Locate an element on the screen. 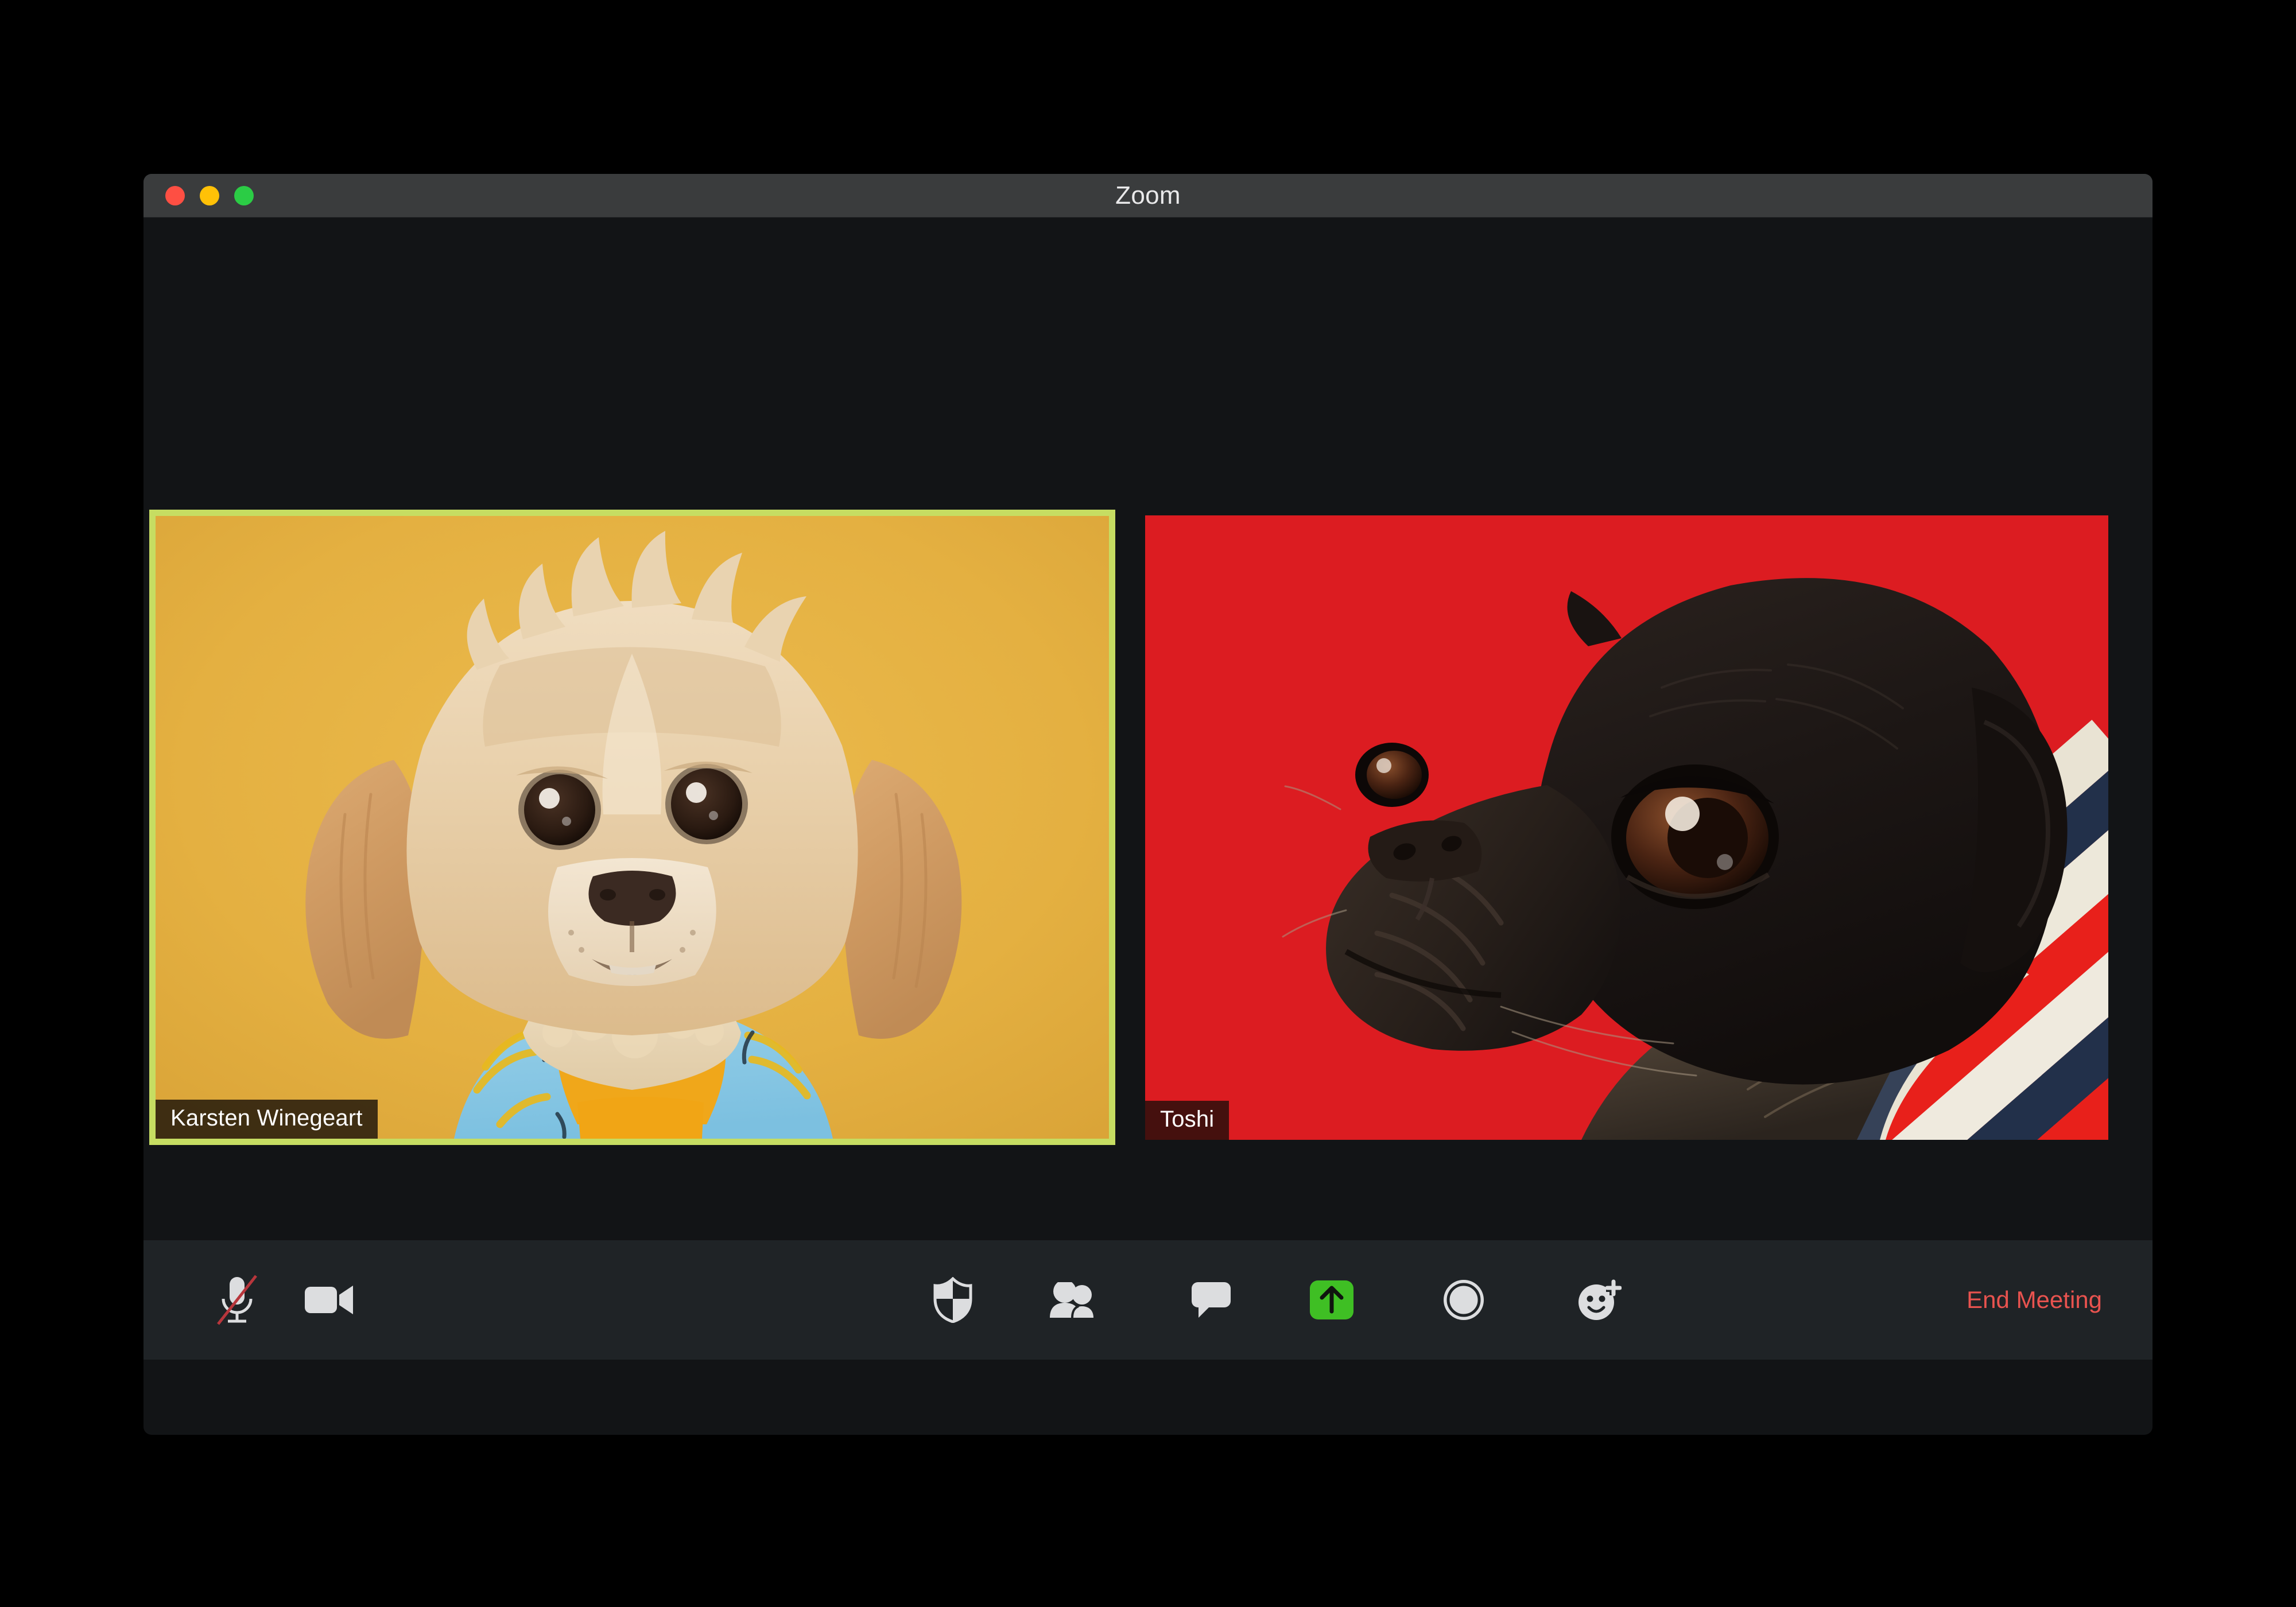  meeting-toolbar: End Meeting is located at coordinates (1148, 1300).